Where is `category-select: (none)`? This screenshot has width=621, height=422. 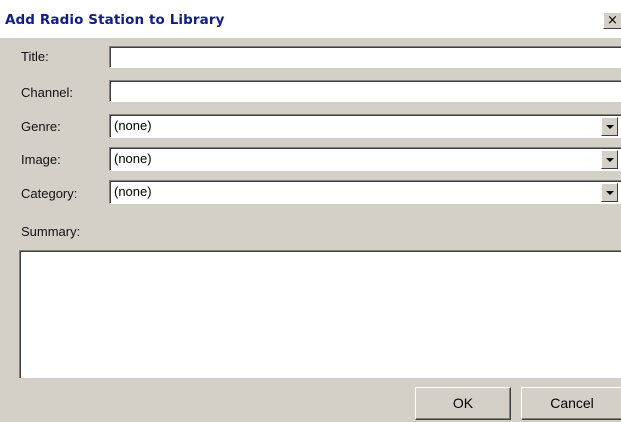 category-select: (none) is located at coordinates (365, 192).